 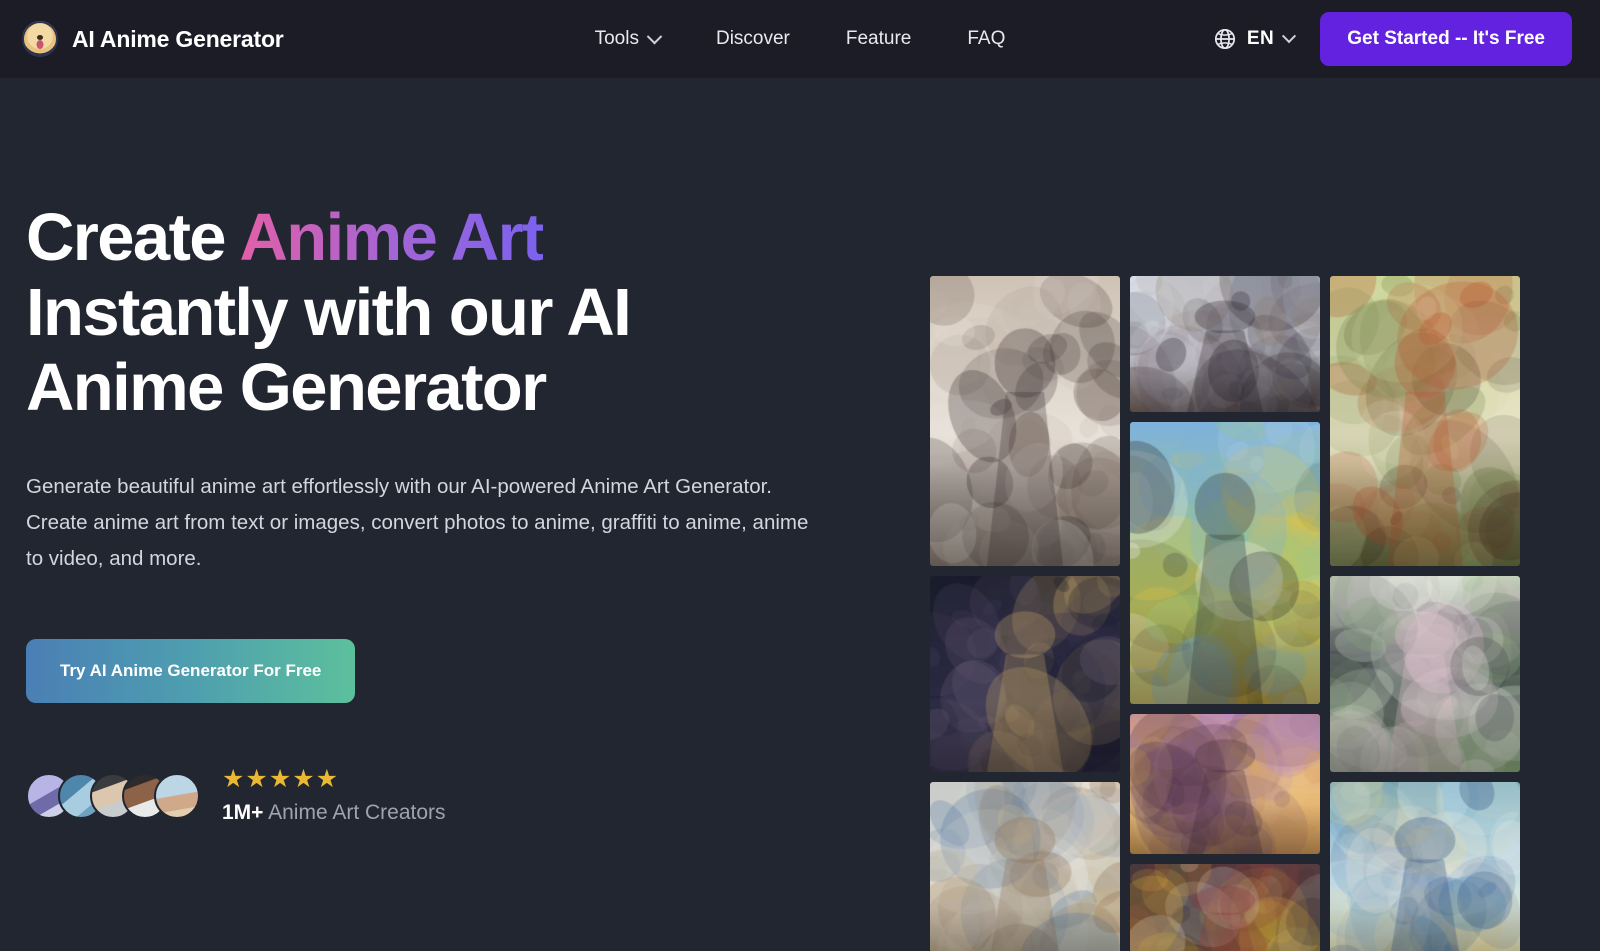 What do you see at coordinates (113, 796) in the screenshot?
I see `avatar-group` at bounding box center [113, 796].